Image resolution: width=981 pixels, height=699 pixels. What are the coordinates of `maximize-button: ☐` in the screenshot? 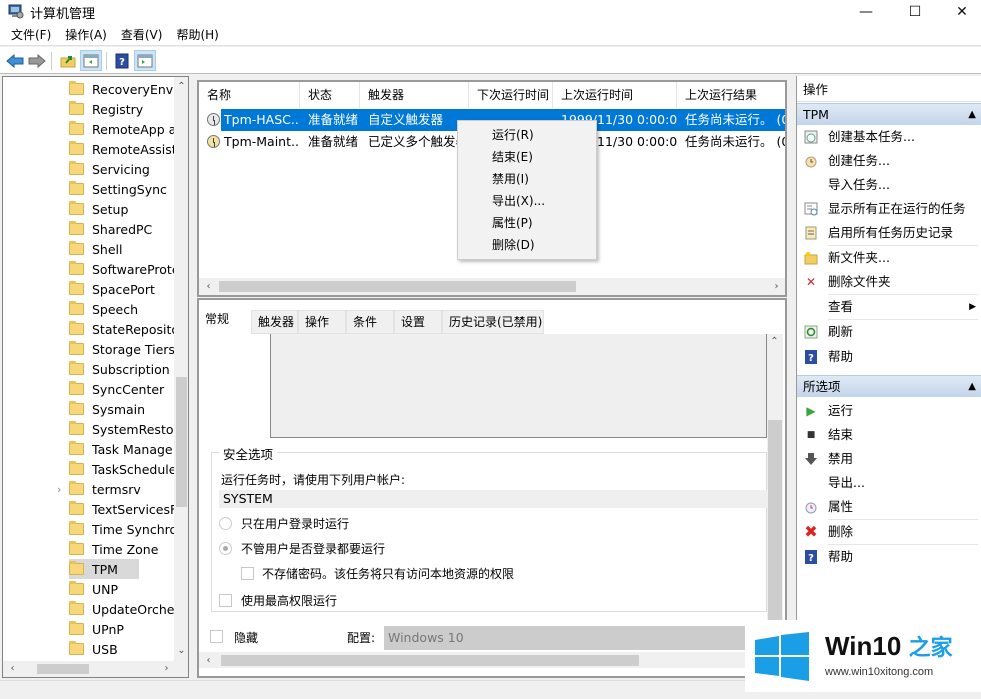 It's located at (915, 12).